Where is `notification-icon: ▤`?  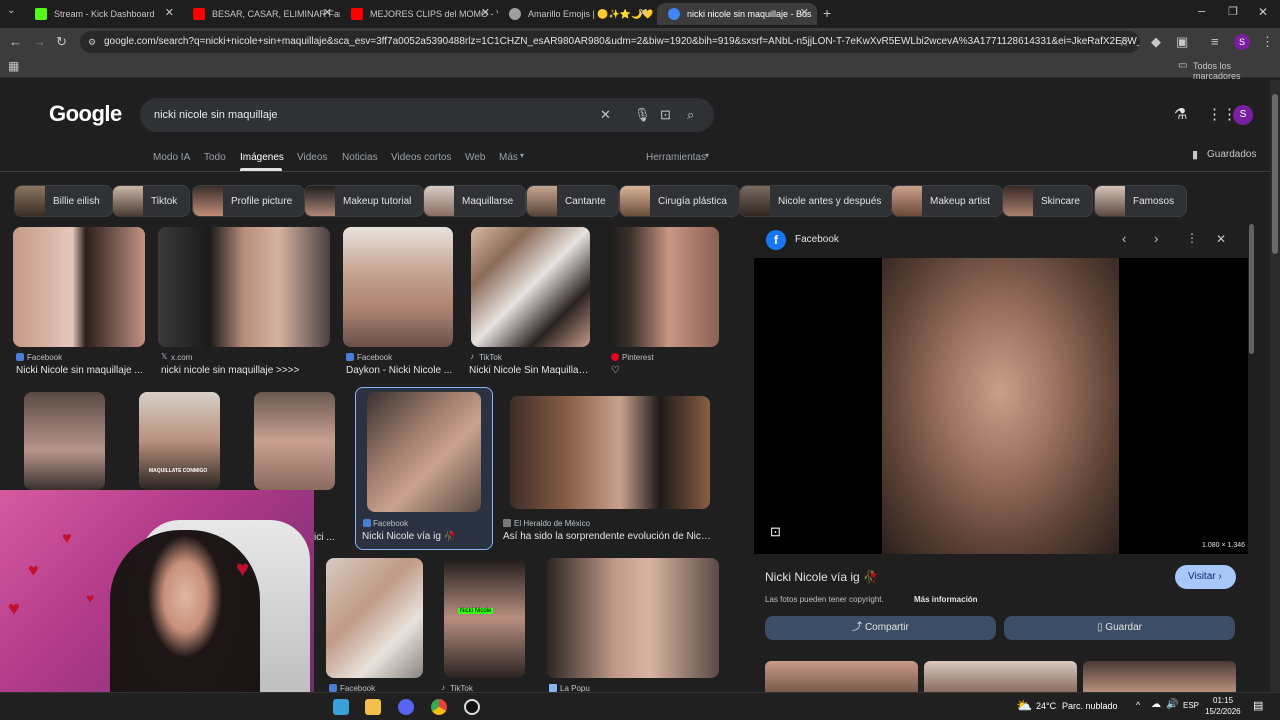 notification-icon: ▤ is located at coordinates (1258, 705).